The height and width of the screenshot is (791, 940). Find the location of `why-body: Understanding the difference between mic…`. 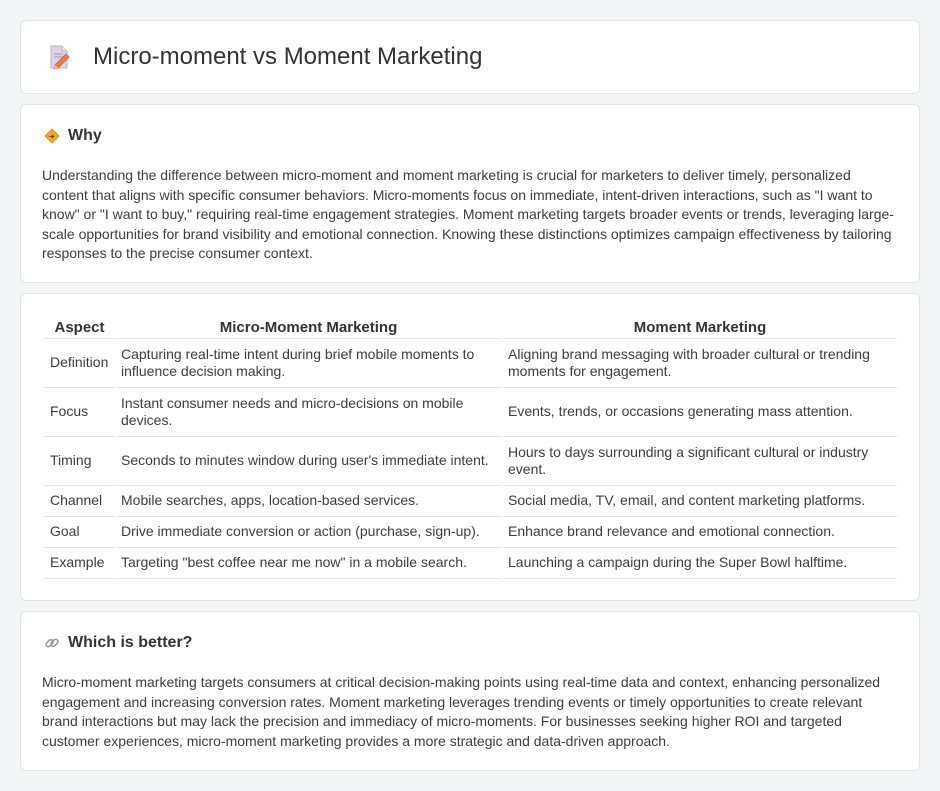

why-body: Understanding the difference between mic… is located at coordinates (468, 214).